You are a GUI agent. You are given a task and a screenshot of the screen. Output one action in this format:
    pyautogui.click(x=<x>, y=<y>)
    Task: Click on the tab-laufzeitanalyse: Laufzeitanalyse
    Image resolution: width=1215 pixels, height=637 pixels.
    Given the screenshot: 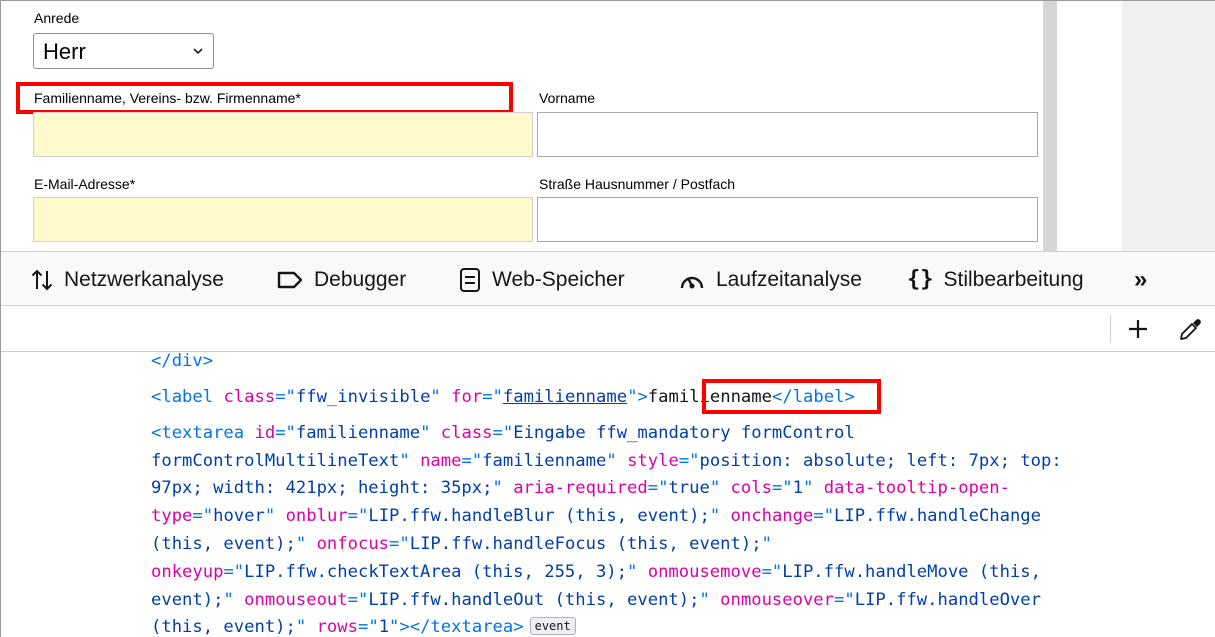 What is the action you would take?
    pyautogui.click(x=770, y=279)
    